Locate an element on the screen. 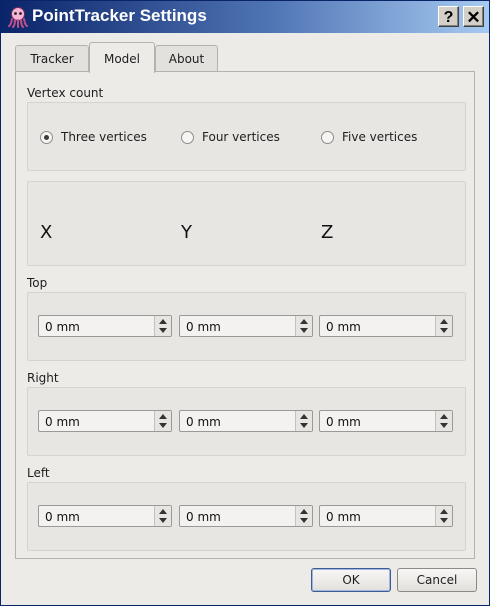 The width and height of the screenshot is (490, 606). left-y-spinbox: 0 mm is located at coordinates (246, 516).